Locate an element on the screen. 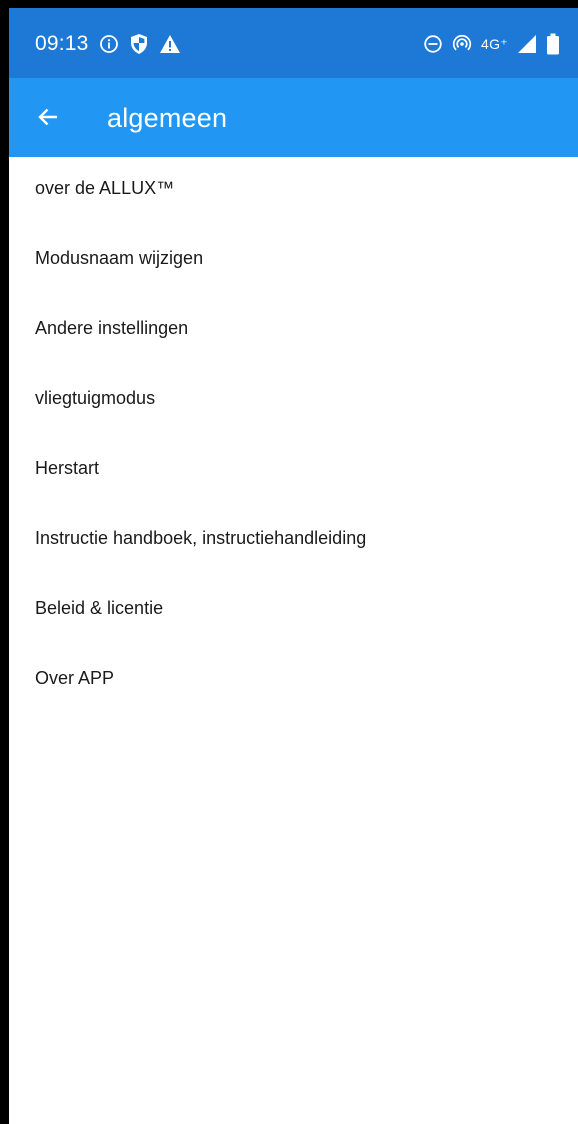  menu-item-rename-mode: Modusnaam wijzigen is located at coordinates (293, 262).